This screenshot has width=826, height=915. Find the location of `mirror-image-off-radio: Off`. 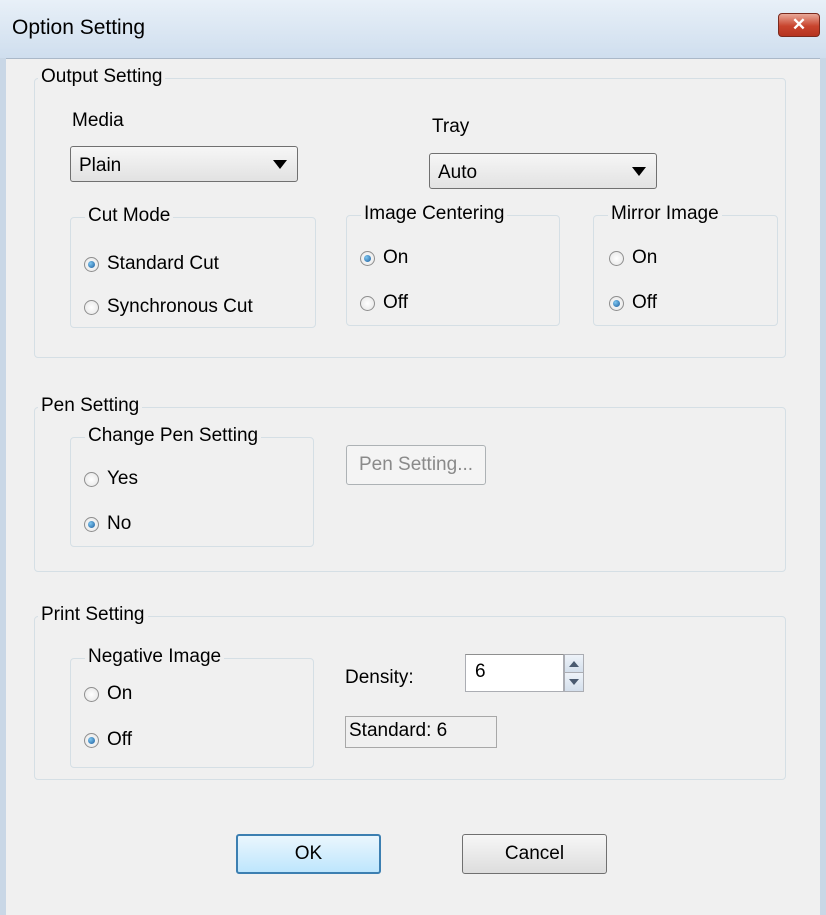

mirror-image-off-radio: Off is located at coordinates (633, 303).